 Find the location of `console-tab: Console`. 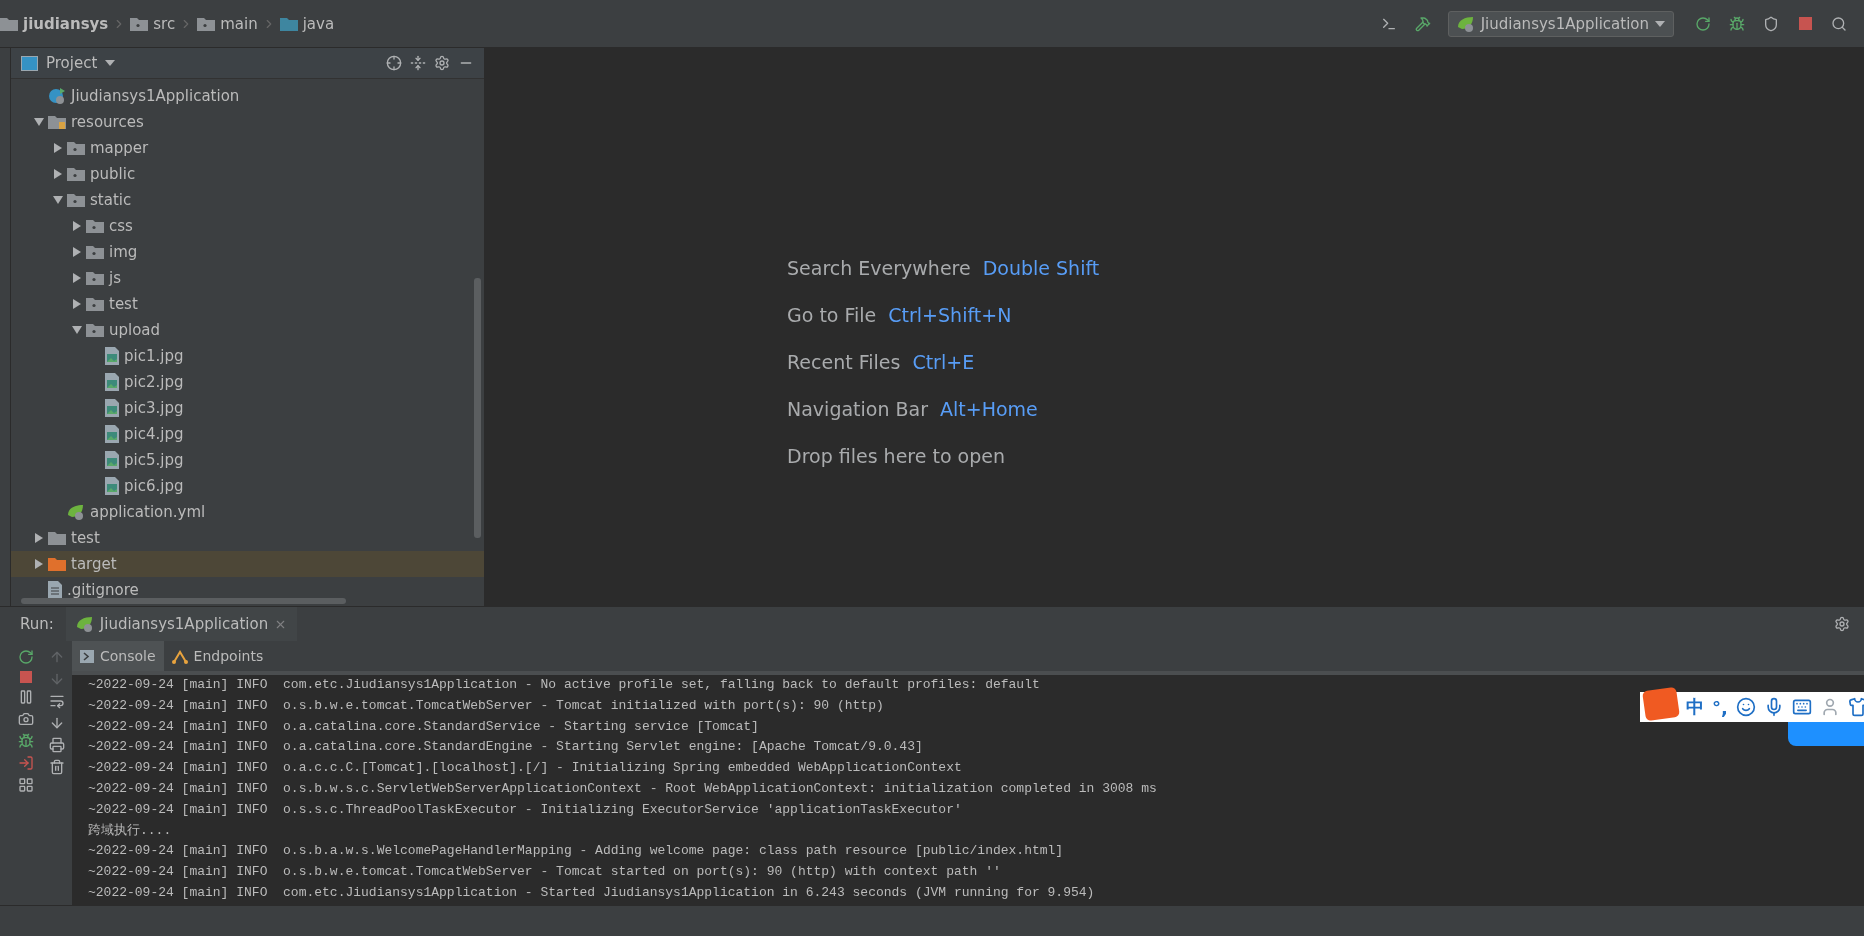

console-tab: Console is located at coordinates (118, 656).